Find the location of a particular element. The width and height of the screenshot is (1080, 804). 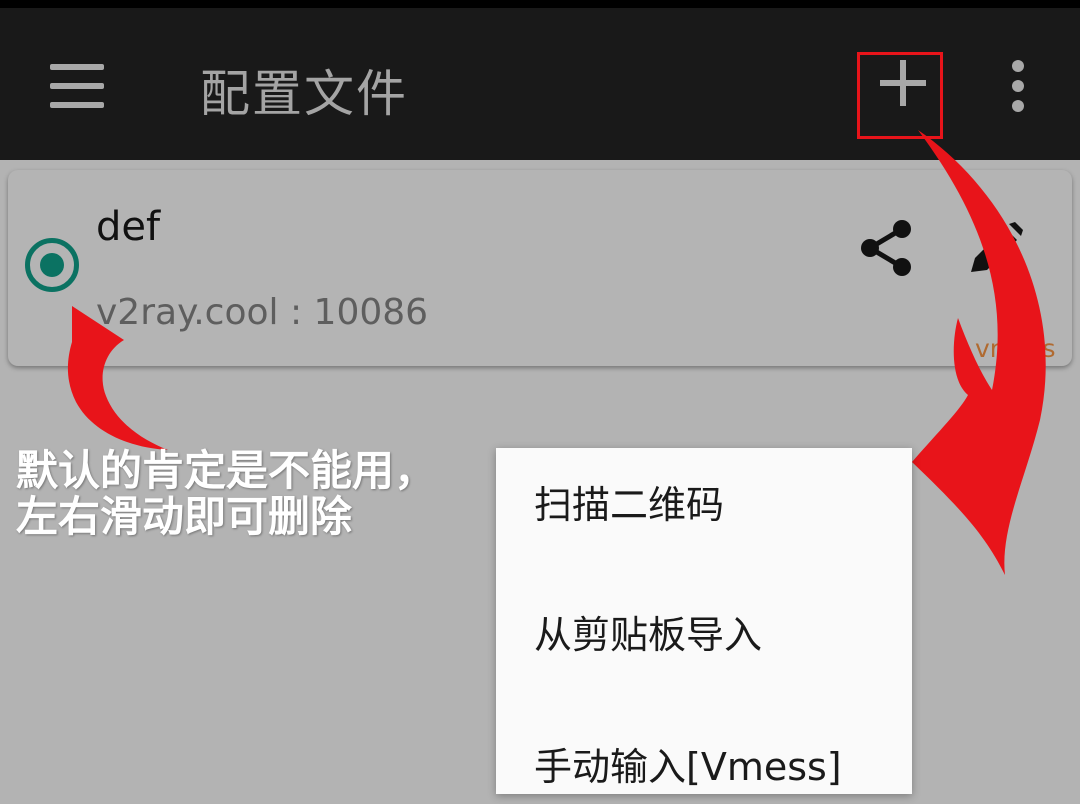

menu-button is located at coordinates (77, 86).